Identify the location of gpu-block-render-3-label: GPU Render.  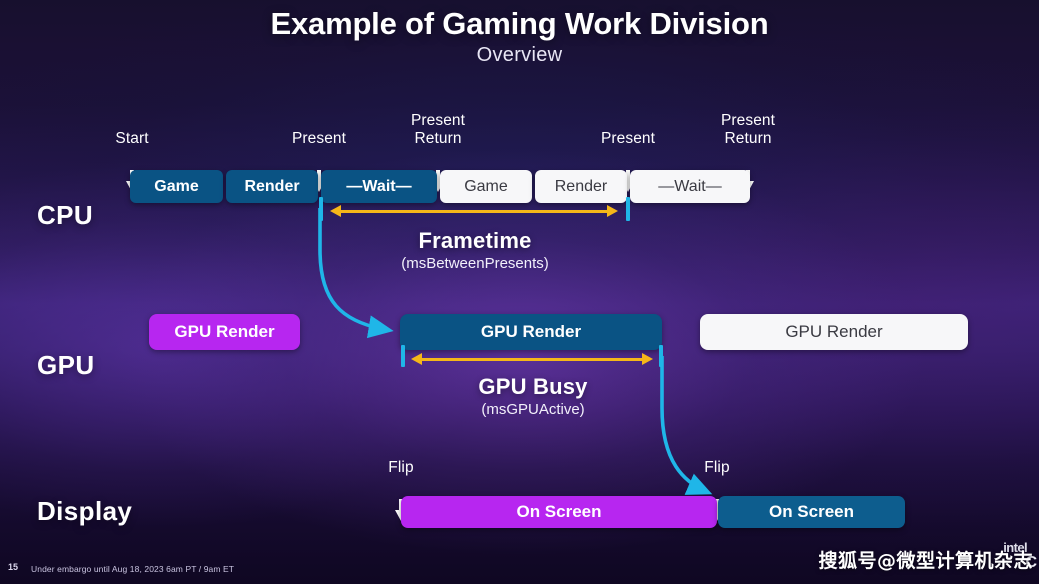
(834, 331).